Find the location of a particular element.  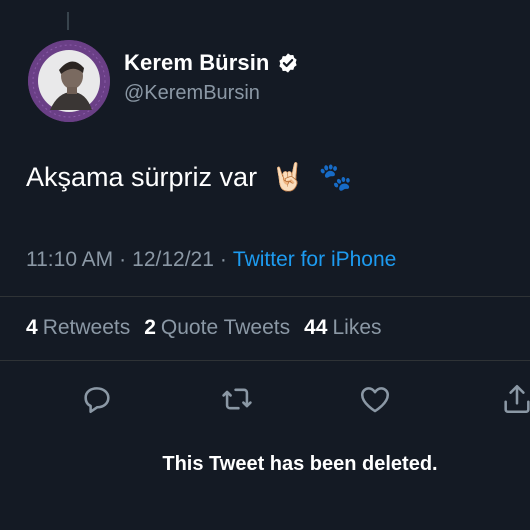

retweets-label: Retweets is located at coordinates (86, 327).